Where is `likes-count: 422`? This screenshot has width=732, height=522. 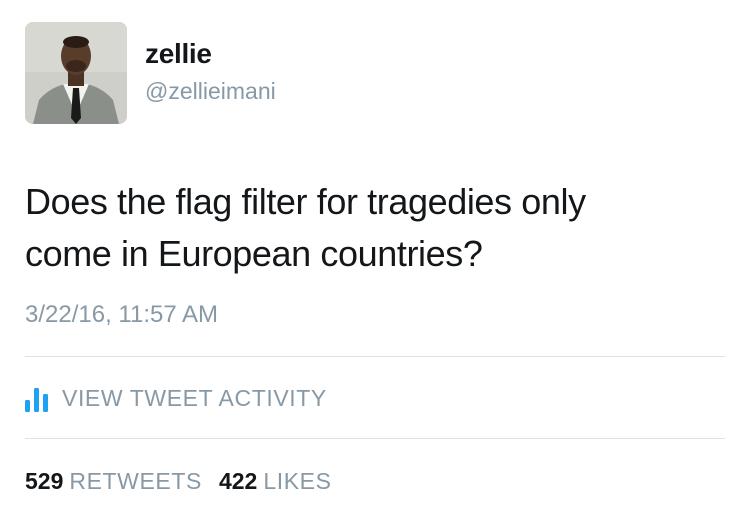
likes-count: 422 is located at coordinates (238, 481).